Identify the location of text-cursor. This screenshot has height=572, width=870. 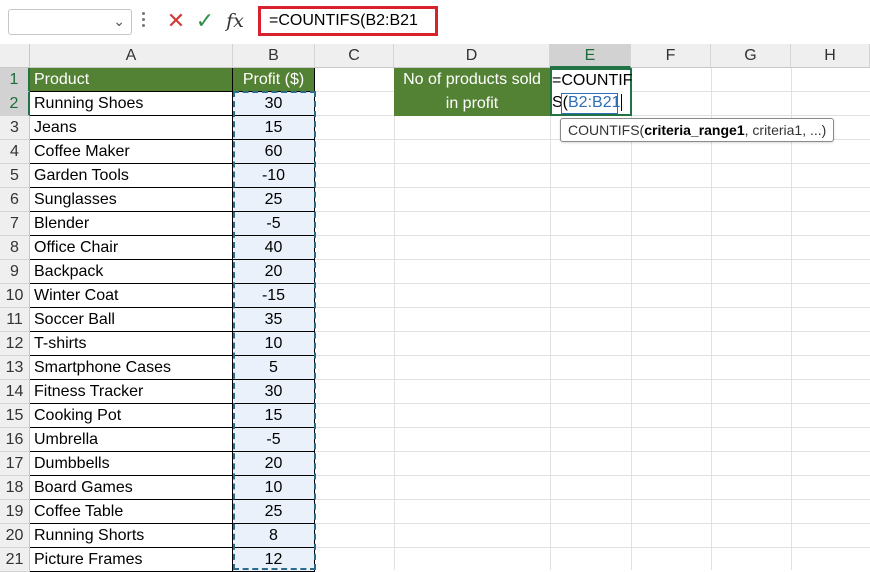
(622, 103).